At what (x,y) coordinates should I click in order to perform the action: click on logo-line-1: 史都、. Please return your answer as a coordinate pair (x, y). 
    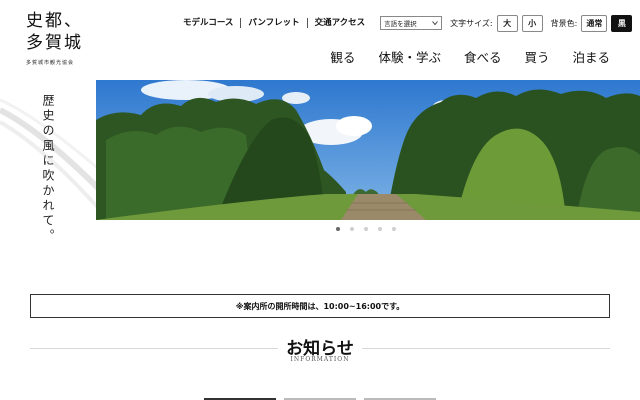
    Looking at the image, I should click on (54, 21).